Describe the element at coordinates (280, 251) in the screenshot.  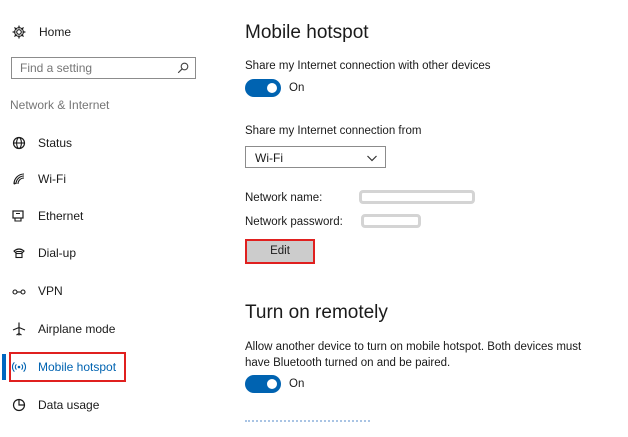
I see `edit-button: Edit` at that location.